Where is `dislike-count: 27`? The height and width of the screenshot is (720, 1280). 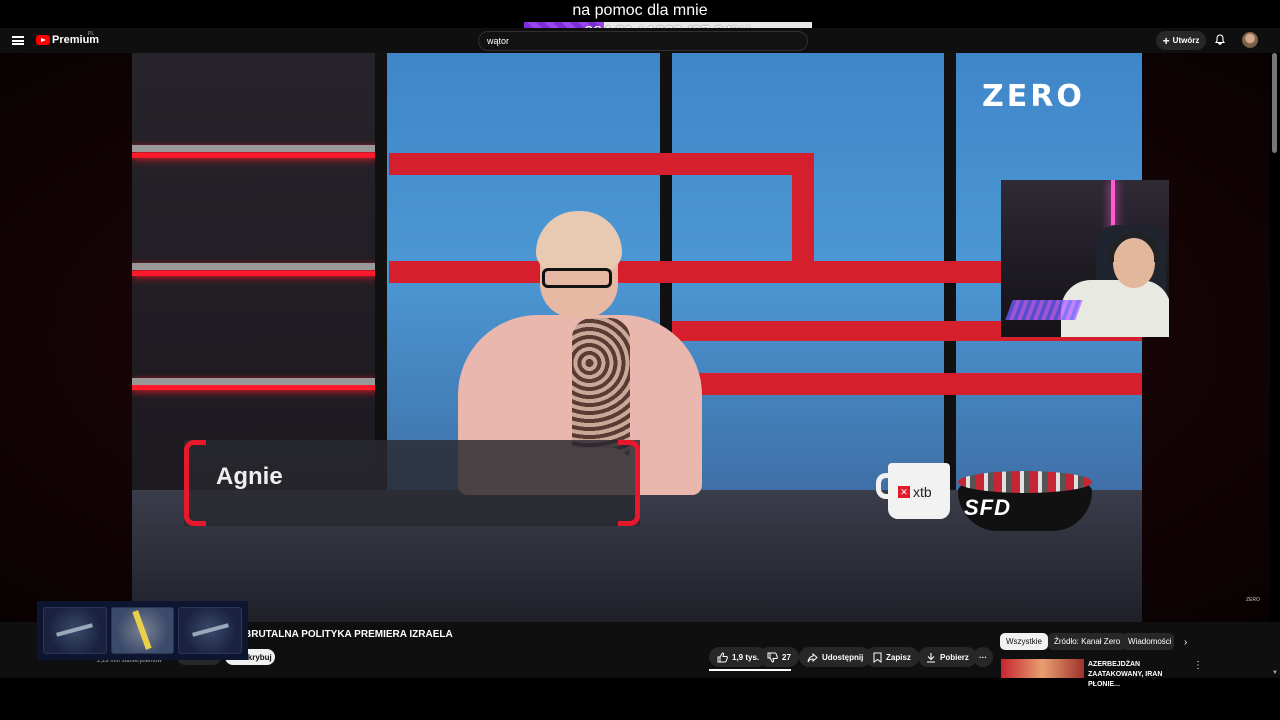 dislike-count: 27 is located at coordinates (786, 657).